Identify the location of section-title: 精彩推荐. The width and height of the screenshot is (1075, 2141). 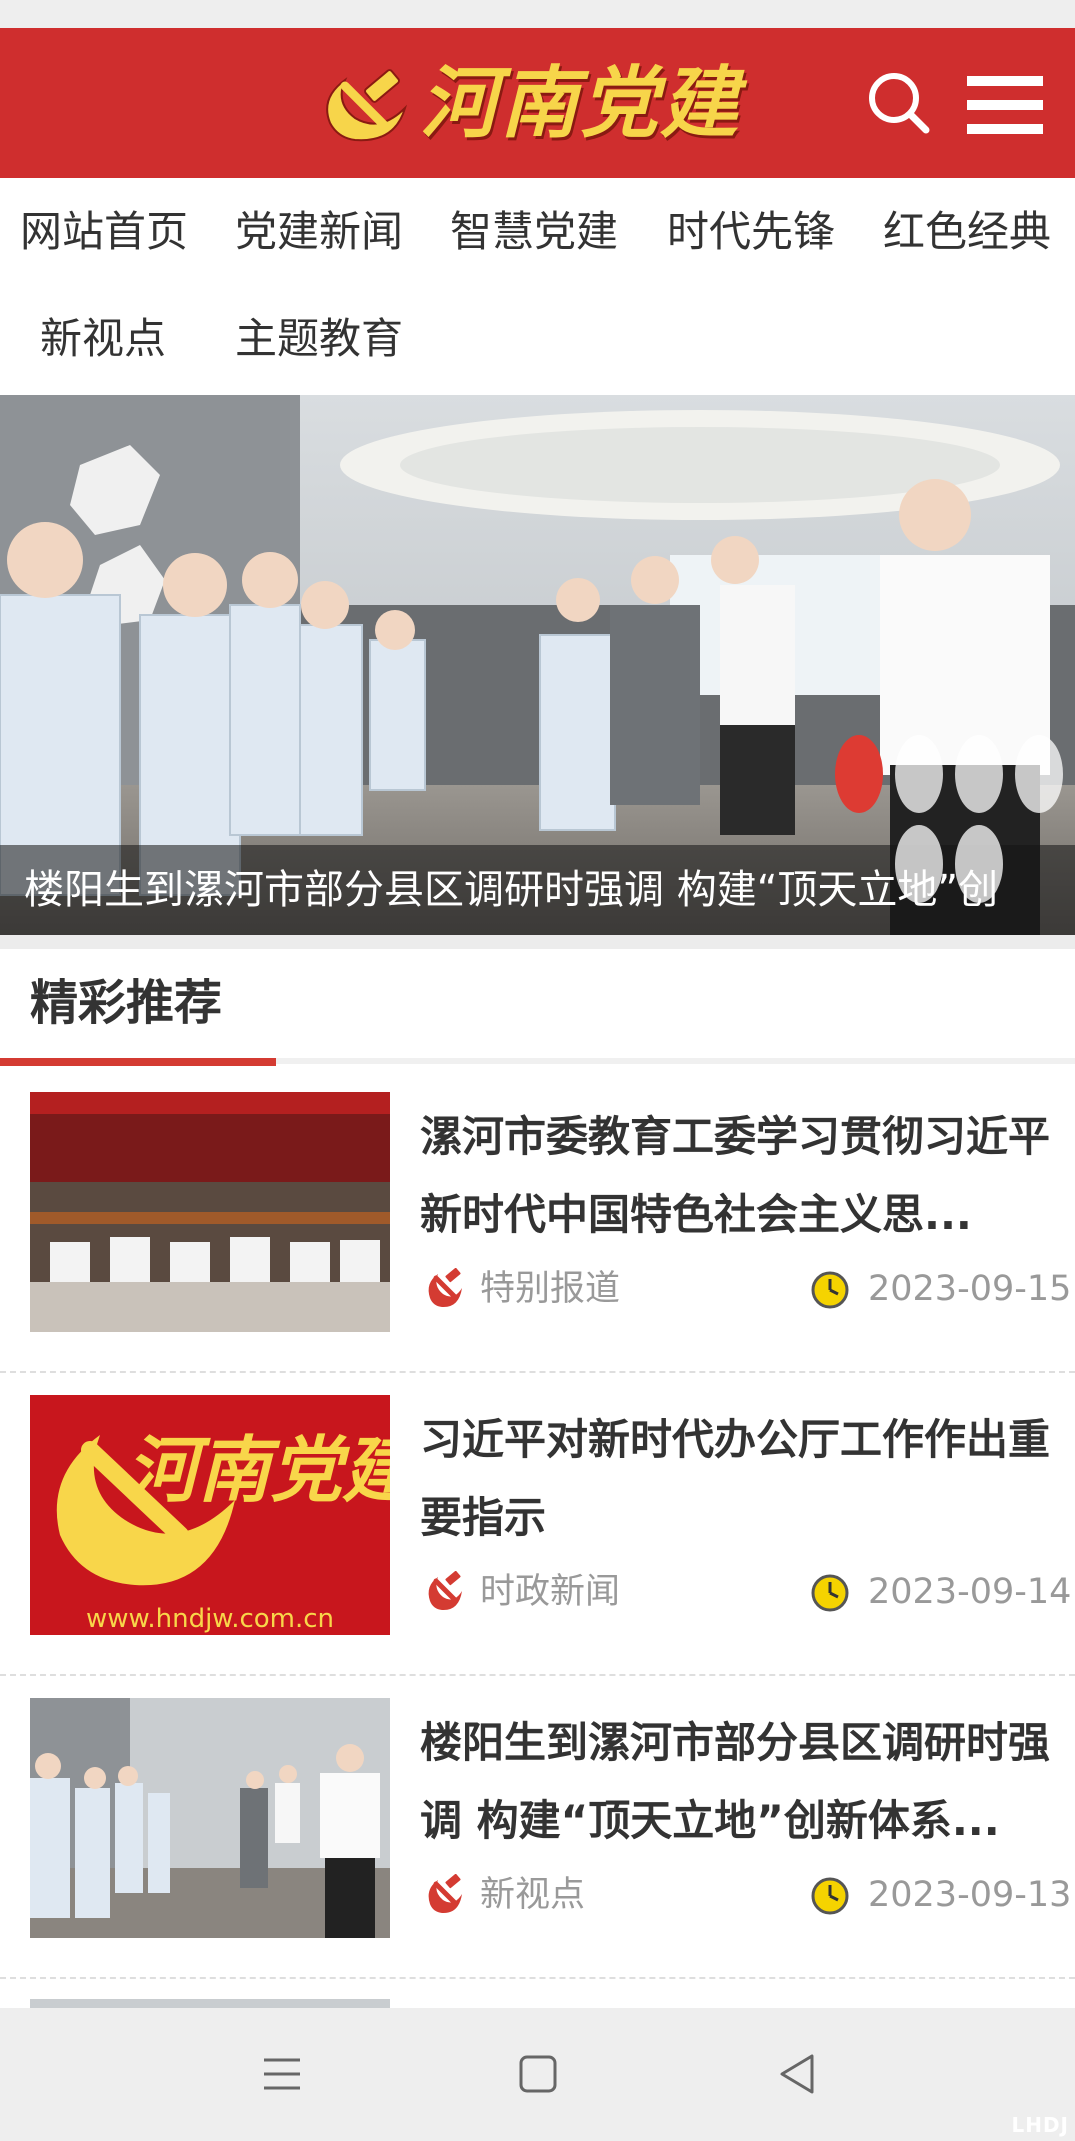
(126, 1003).